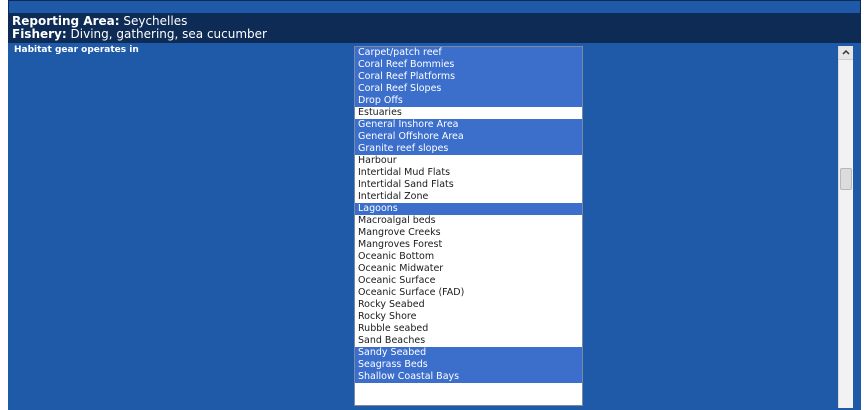  What do you see at coordinates (468, 317) in the screenshot?
I see `habitat-option: Rocky Shore` at bounding box center [468, 317].